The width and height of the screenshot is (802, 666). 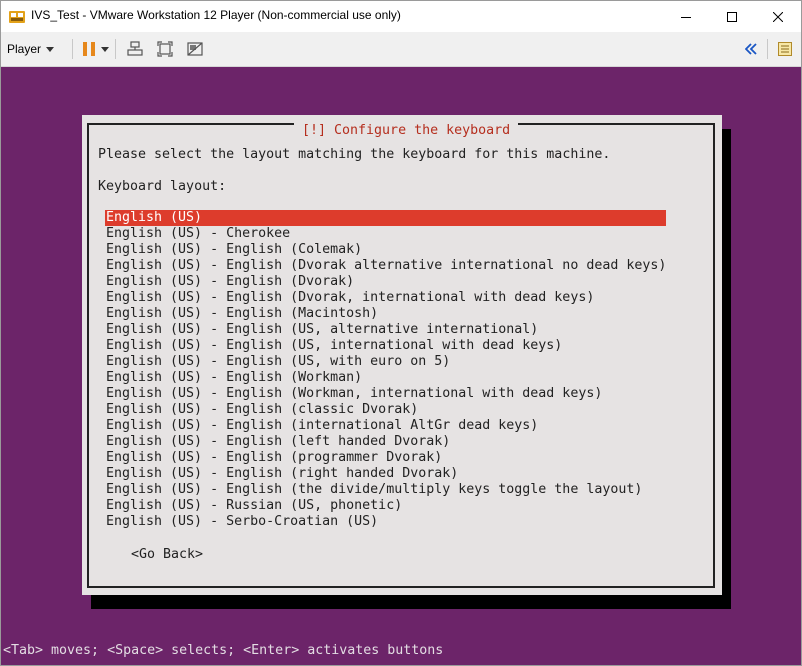 I want to click on minimize-button, so click(x=686, y=16).